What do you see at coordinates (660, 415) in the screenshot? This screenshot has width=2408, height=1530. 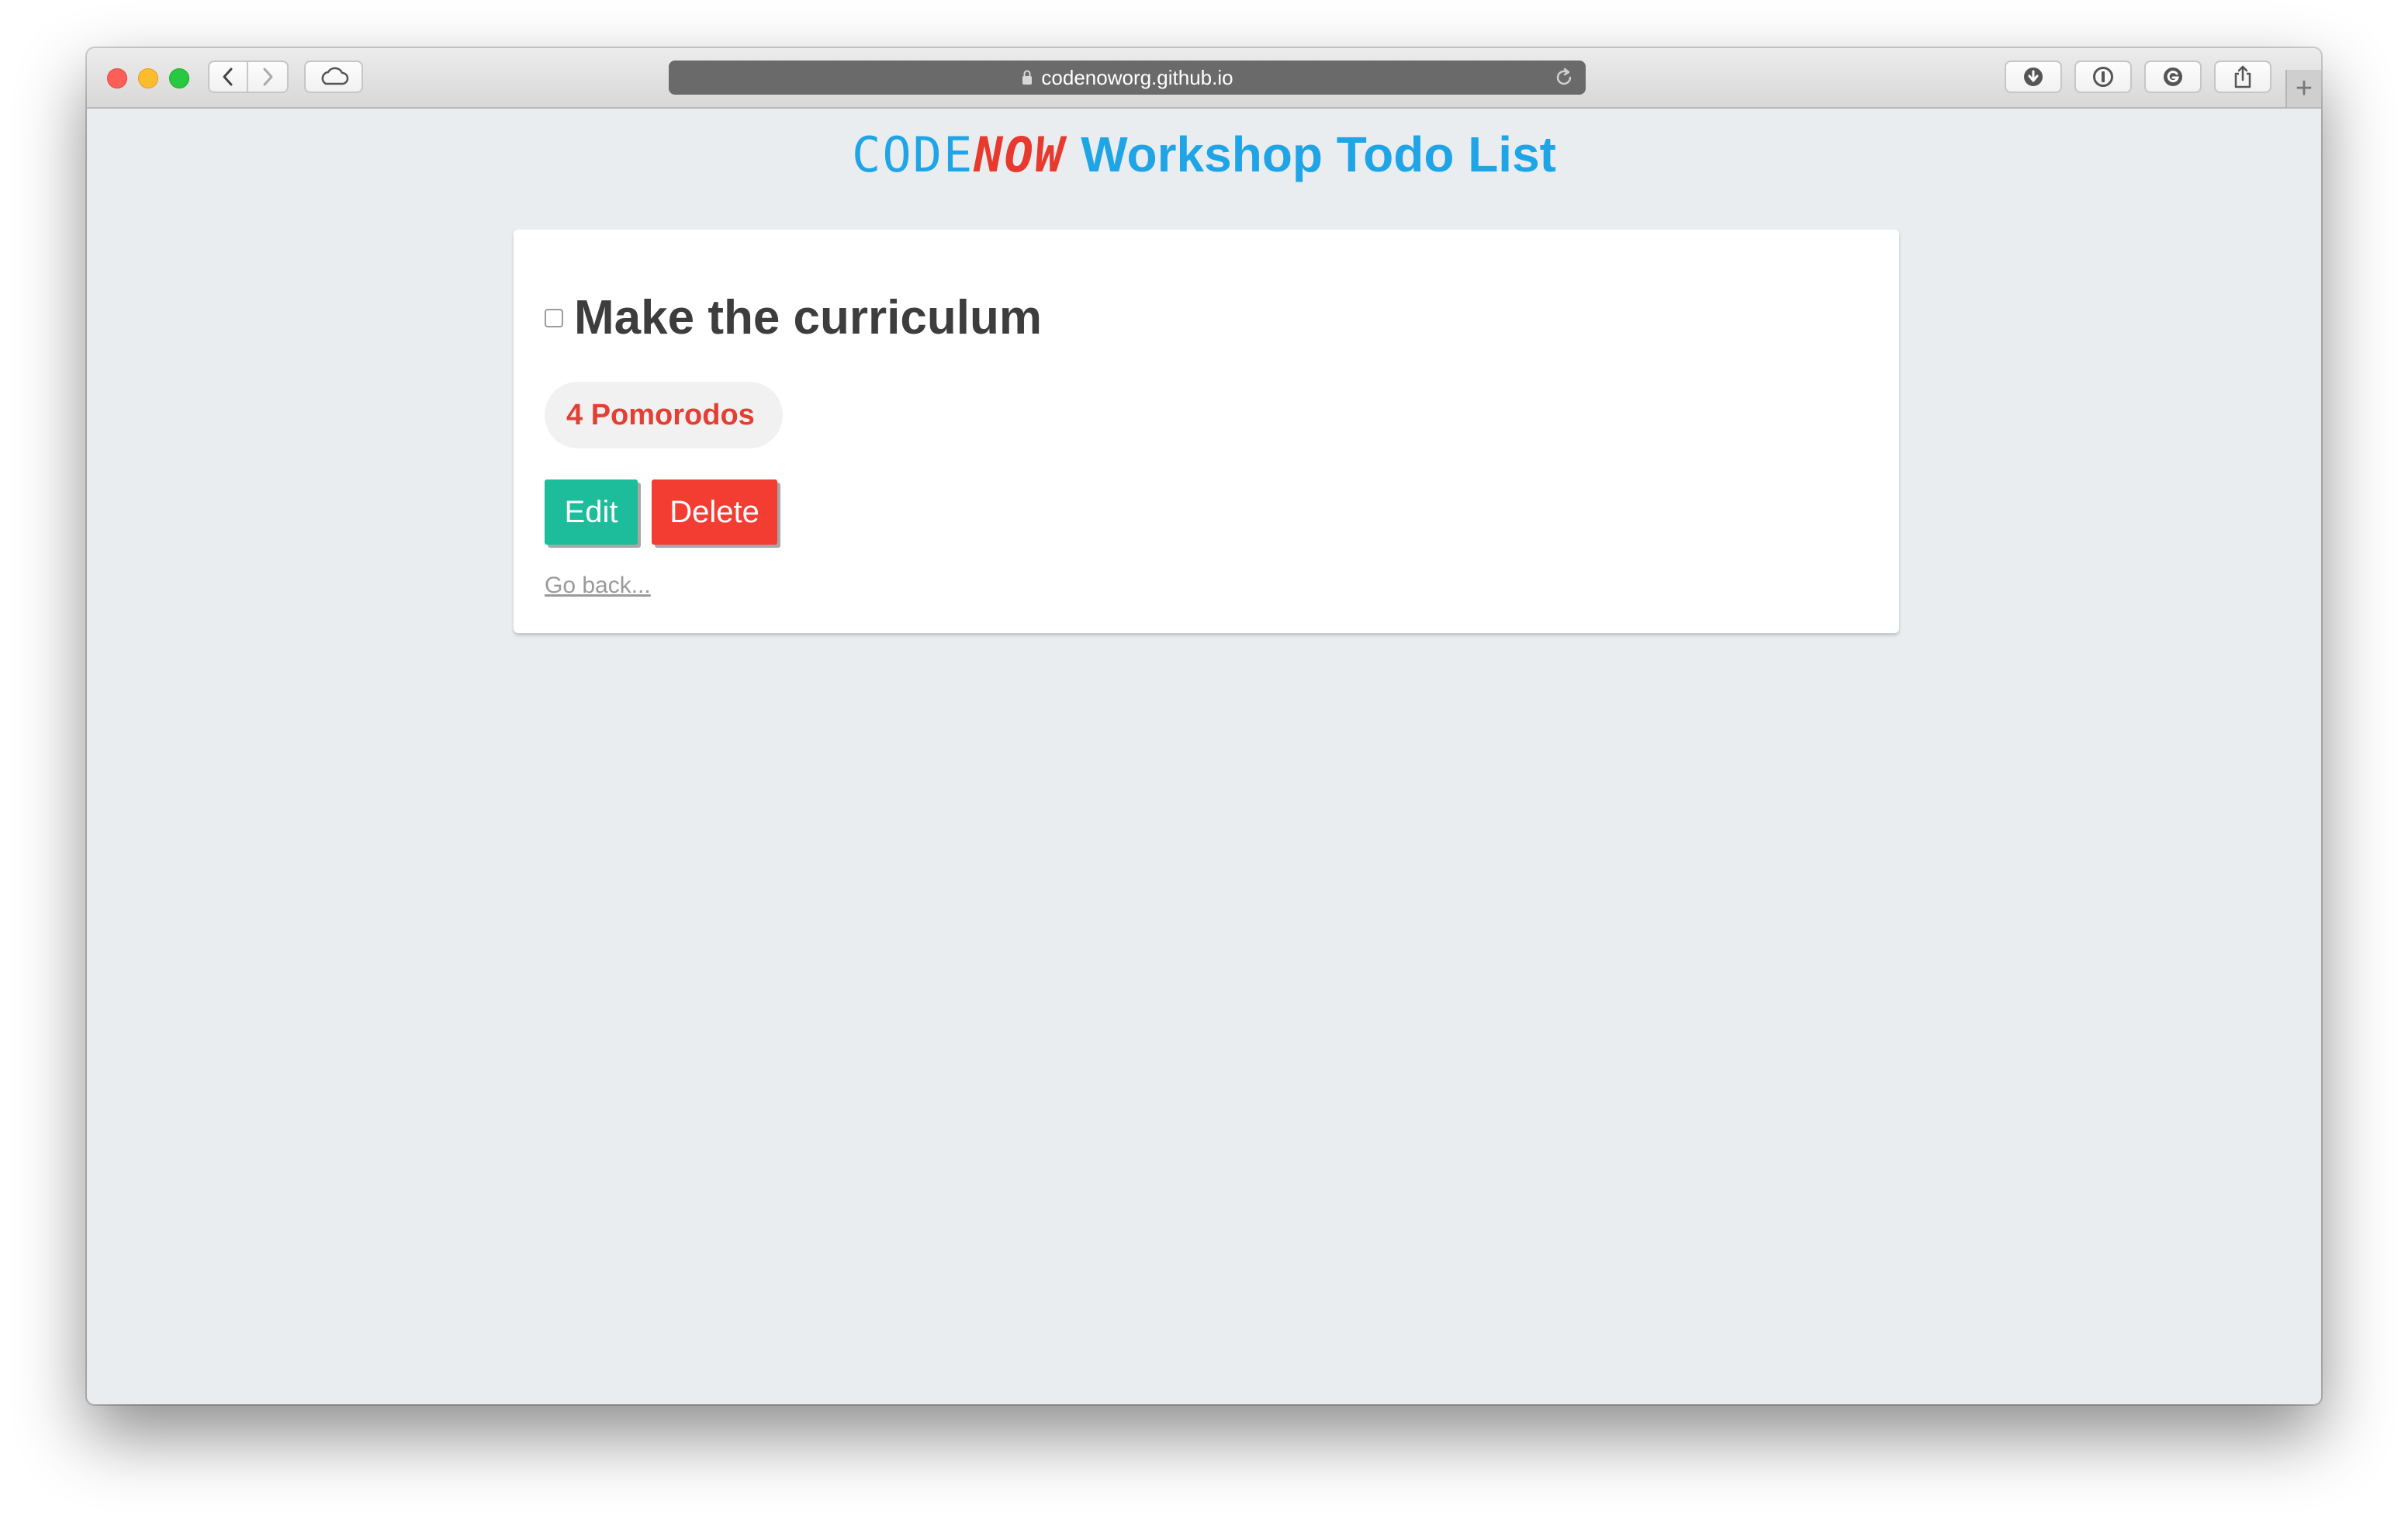 I see `pomodoro-count: 4 Pomorodos` at bounding box center [660, 415].